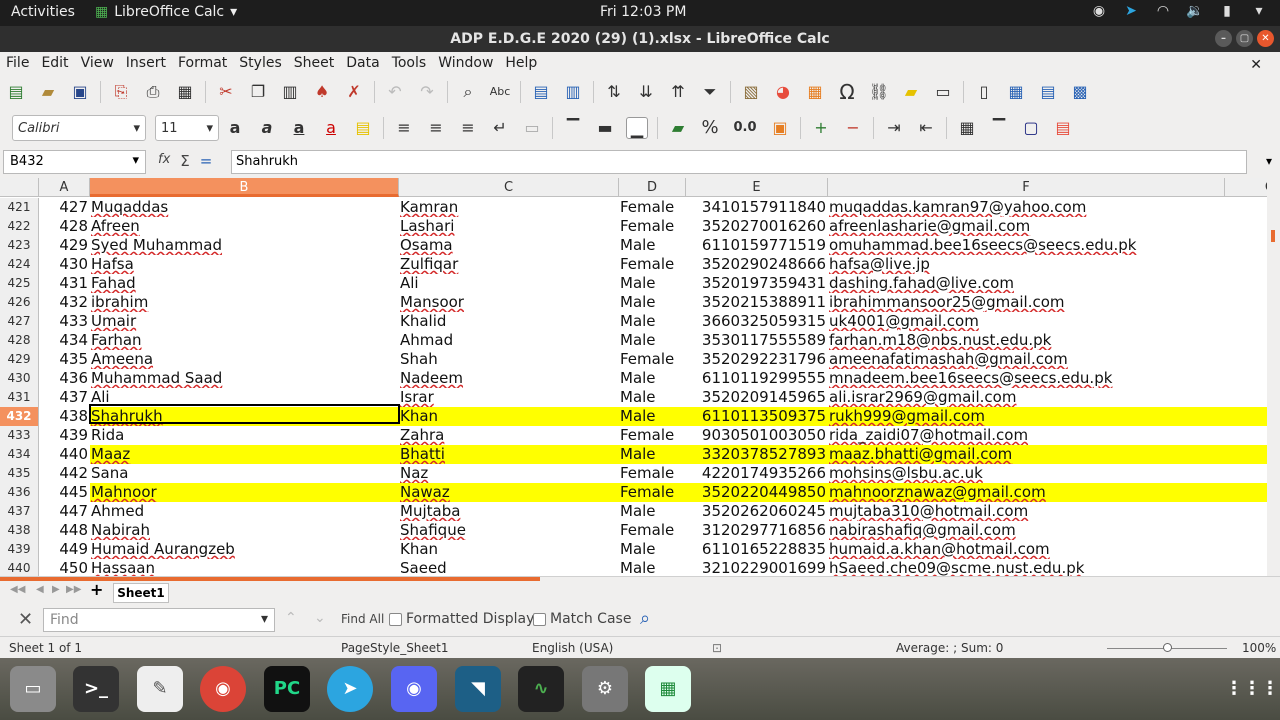  What do you see at coordinates (64, 187) in the screenshot?
I see `column-header-a: A` at bounding box center [64, 187].